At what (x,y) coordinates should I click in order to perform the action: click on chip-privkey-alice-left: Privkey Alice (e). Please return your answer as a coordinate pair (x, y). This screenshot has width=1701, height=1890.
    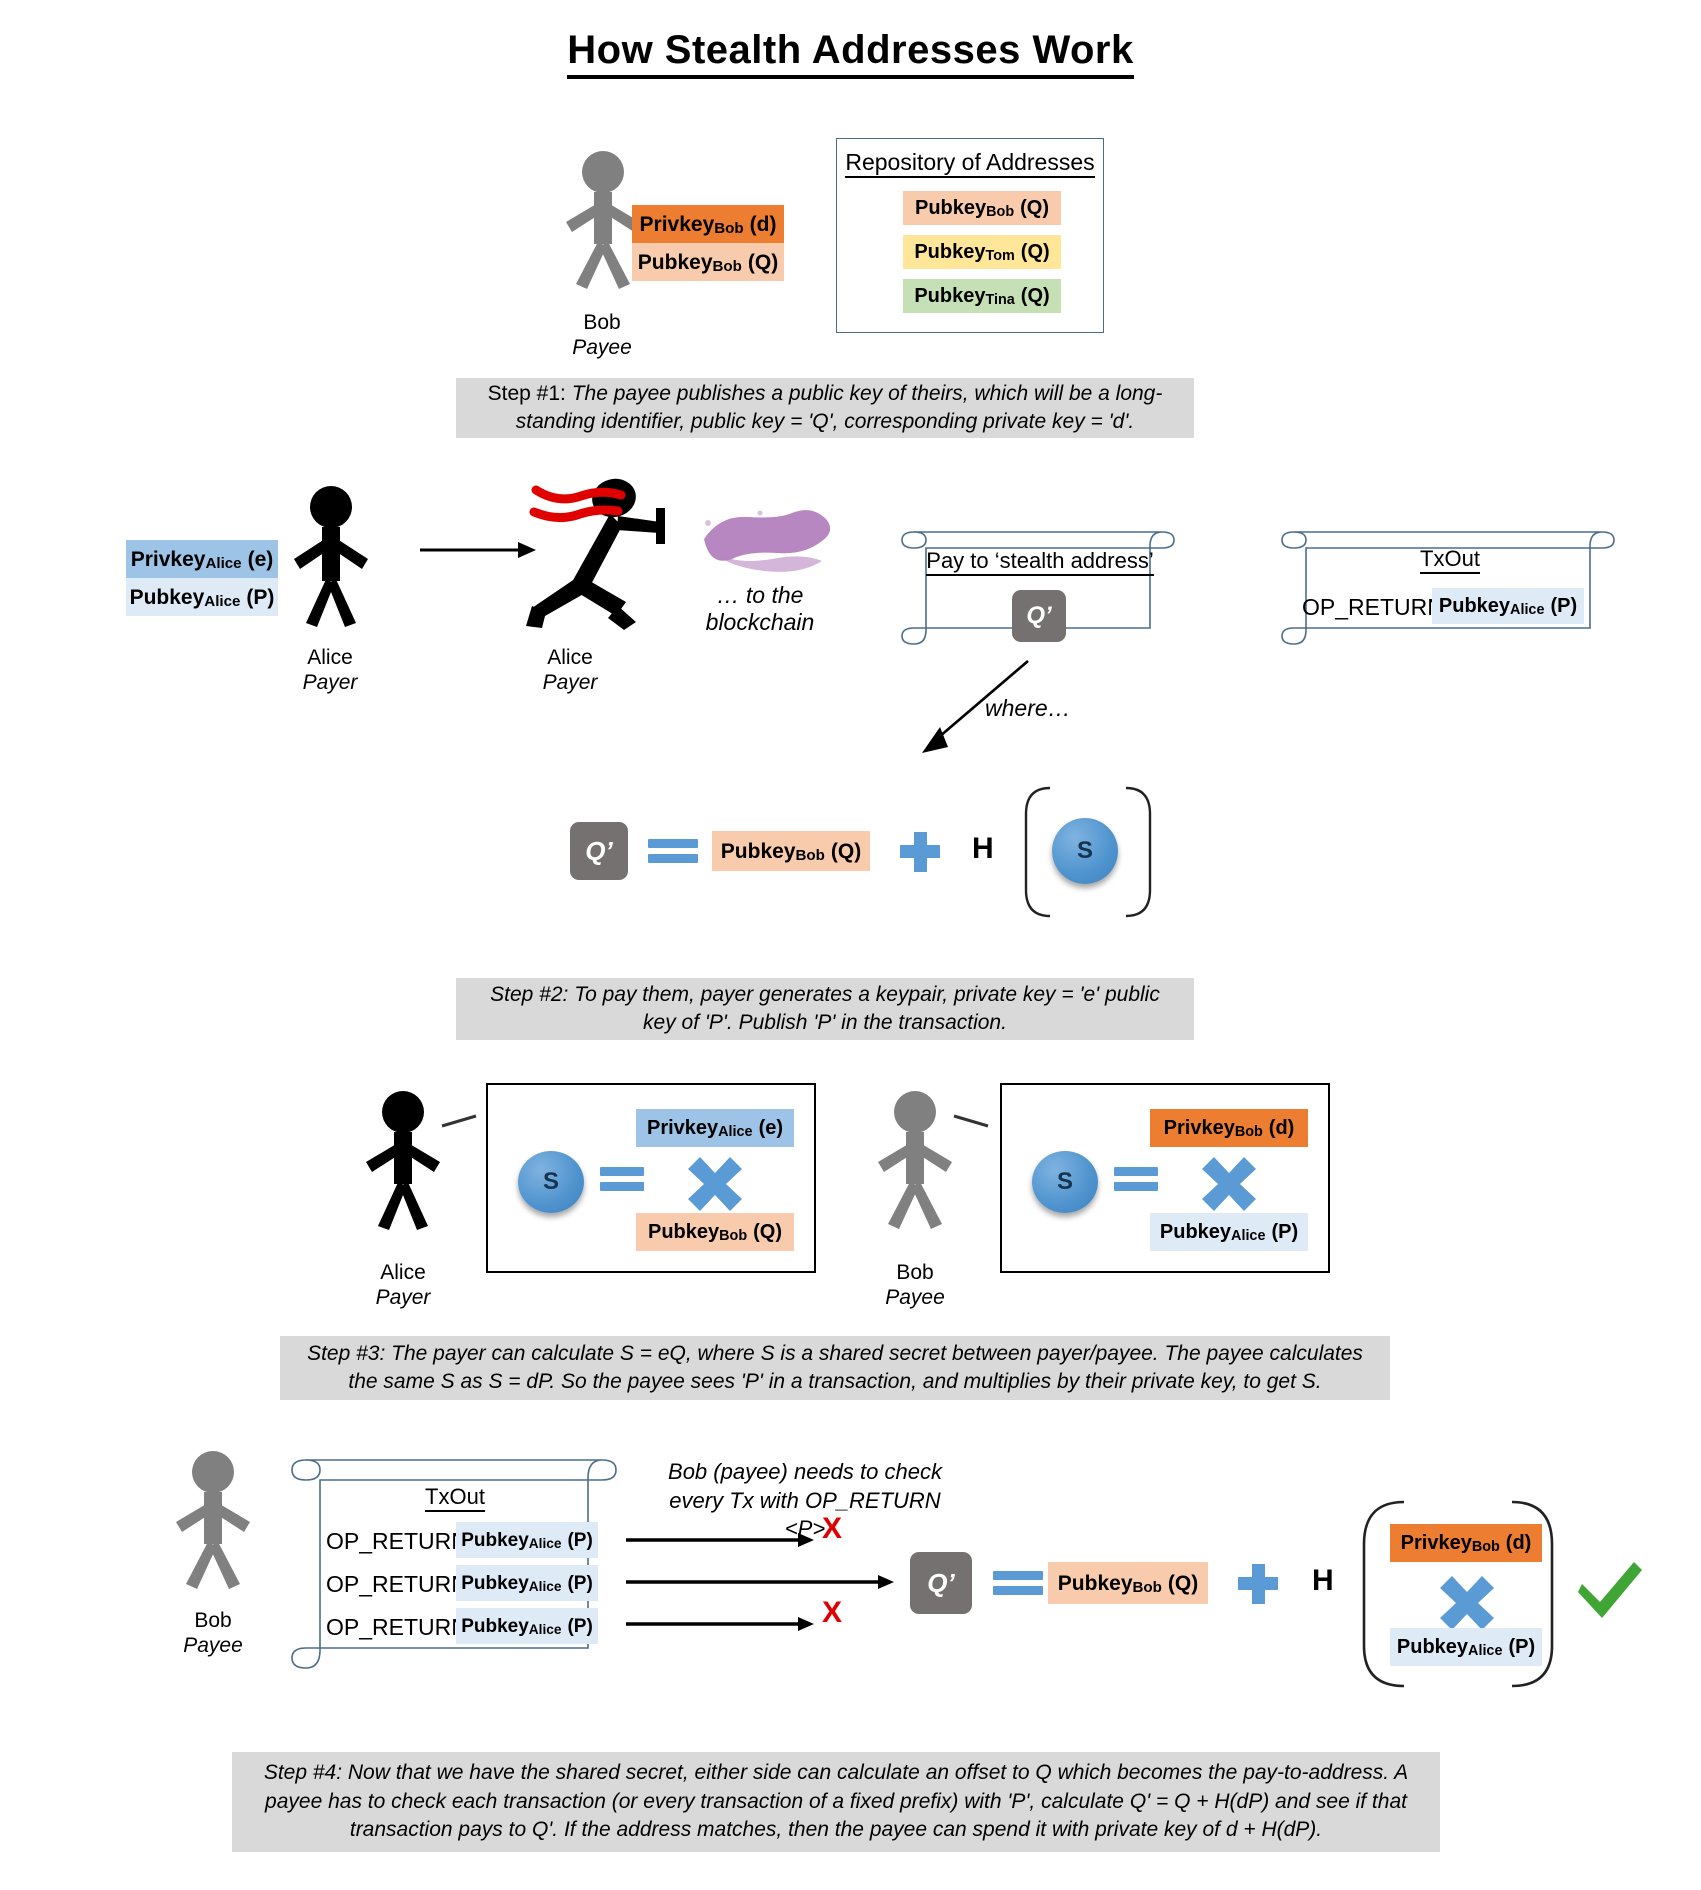
    Looking at the image, I should click on (202, 559).